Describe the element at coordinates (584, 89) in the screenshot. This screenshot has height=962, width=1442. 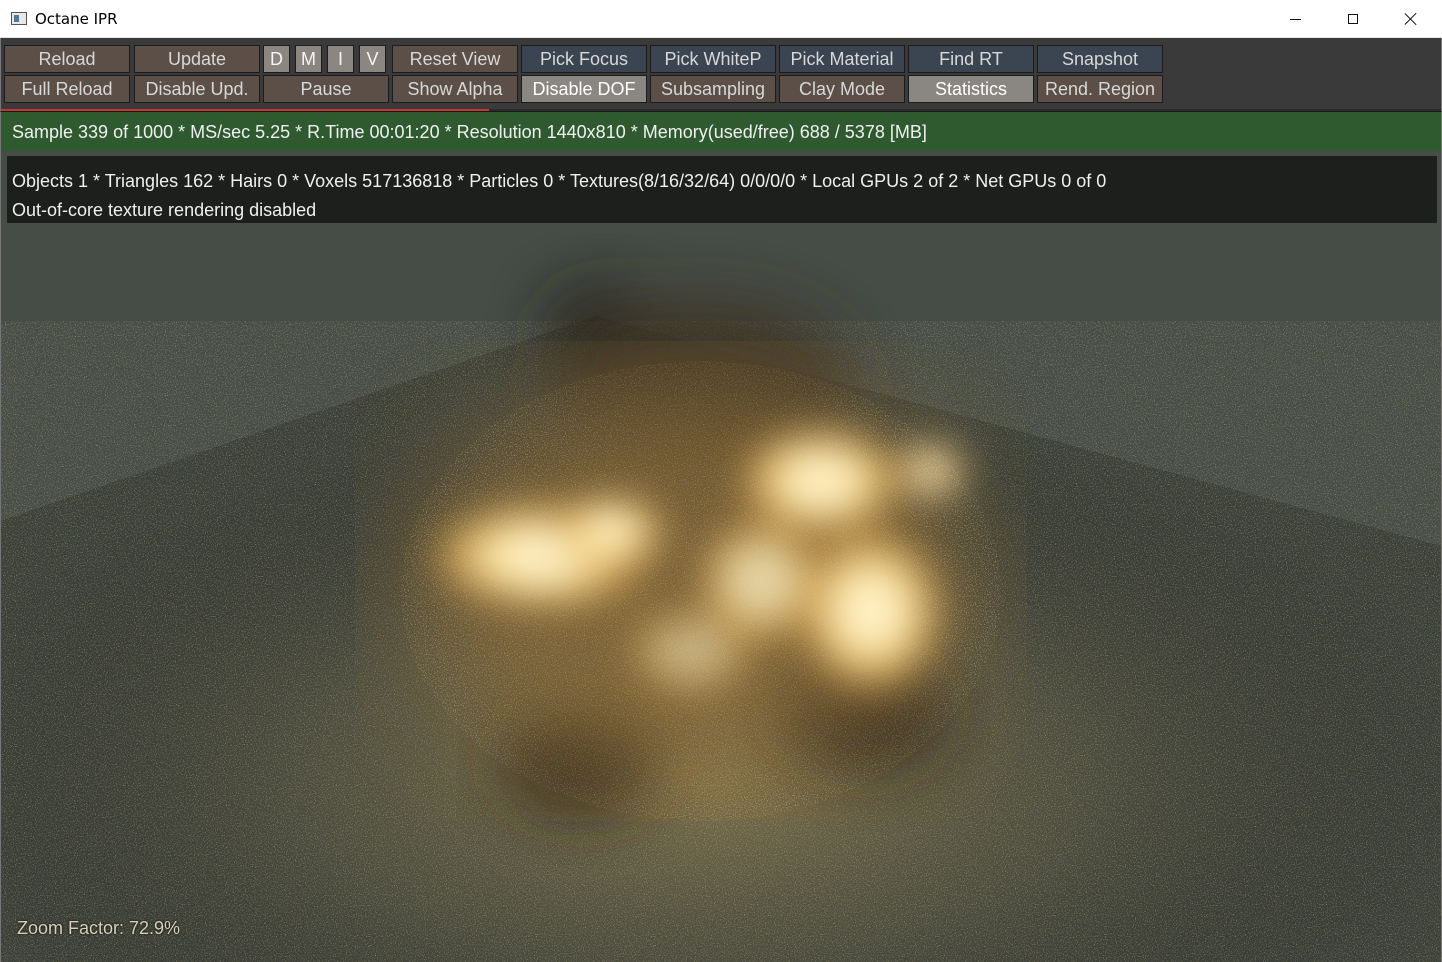
I see `disable-dof-button: Disable DOF` at that location.